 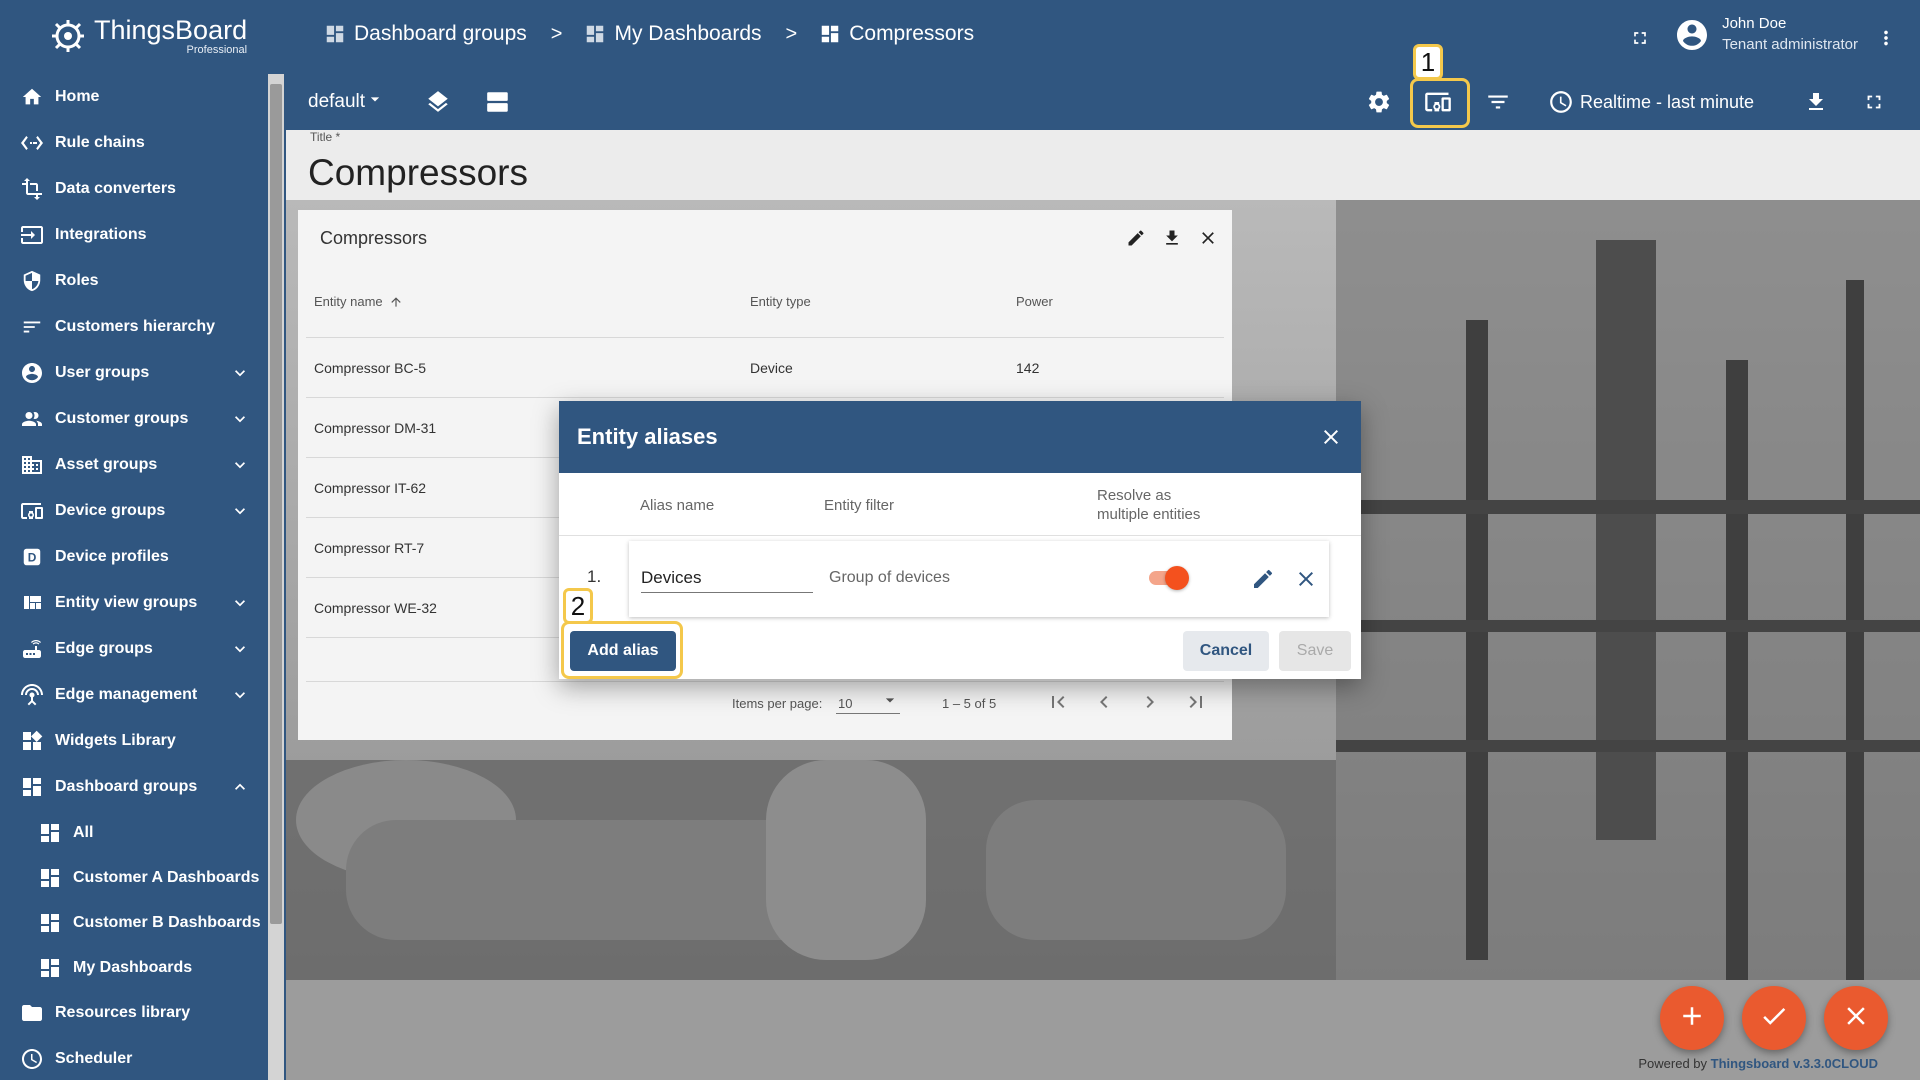 I want to click on plus-icon, so click(x=1692, y=1018).